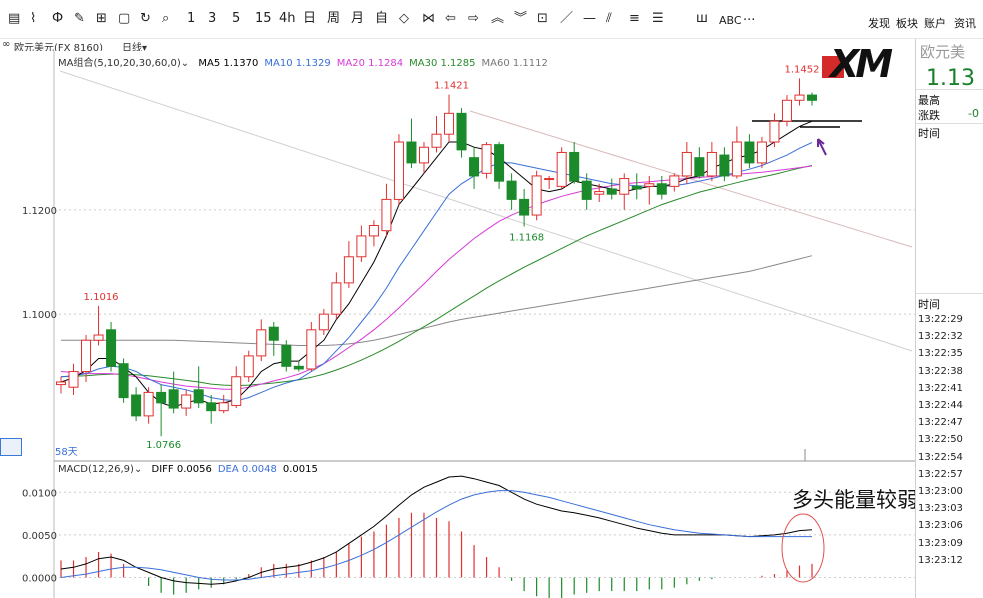  Describe the element at coordinates (428, 19) in the screenshot. I see `bowtie-icon: ⋈` at that location.